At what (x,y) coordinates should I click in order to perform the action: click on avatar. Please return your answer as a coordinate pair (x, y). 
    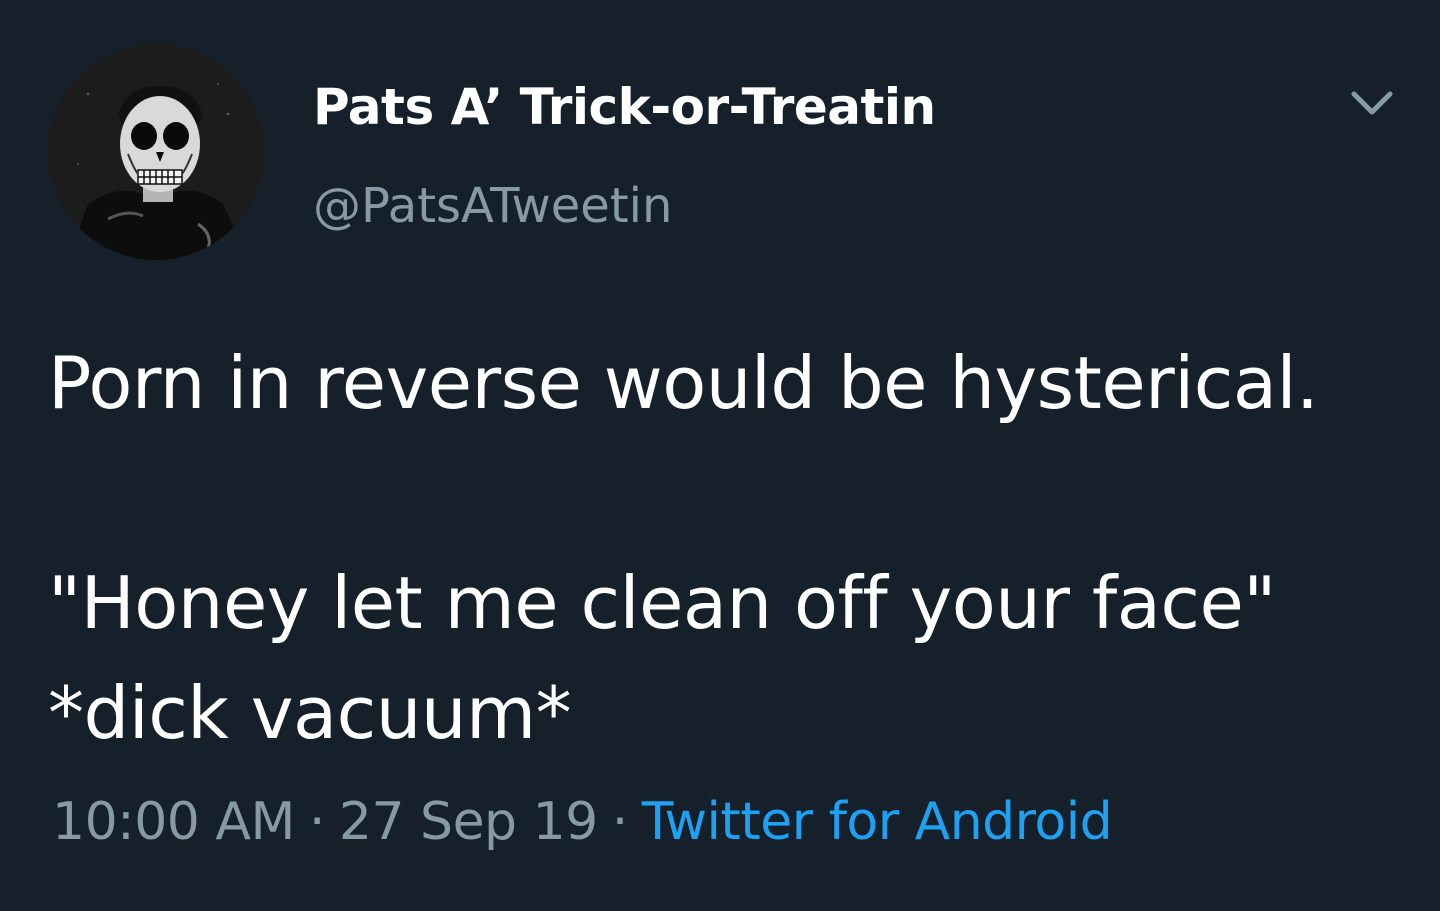
    Looking at the image, I should click on (156, 152).